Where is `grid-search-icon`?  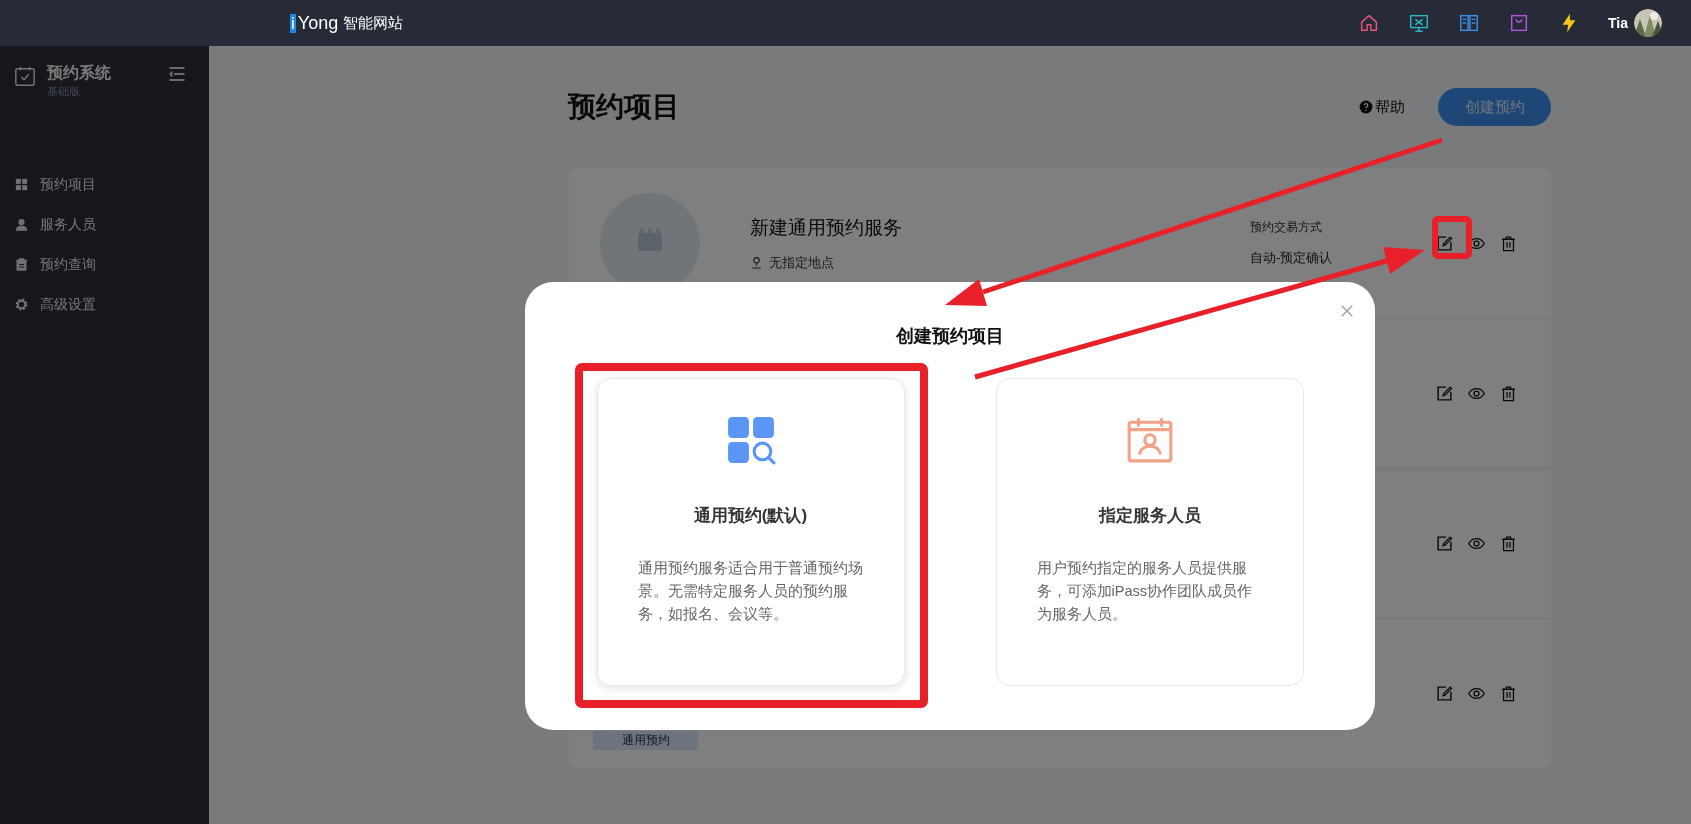
grid-search-icon is located at coordinates (750, 440).